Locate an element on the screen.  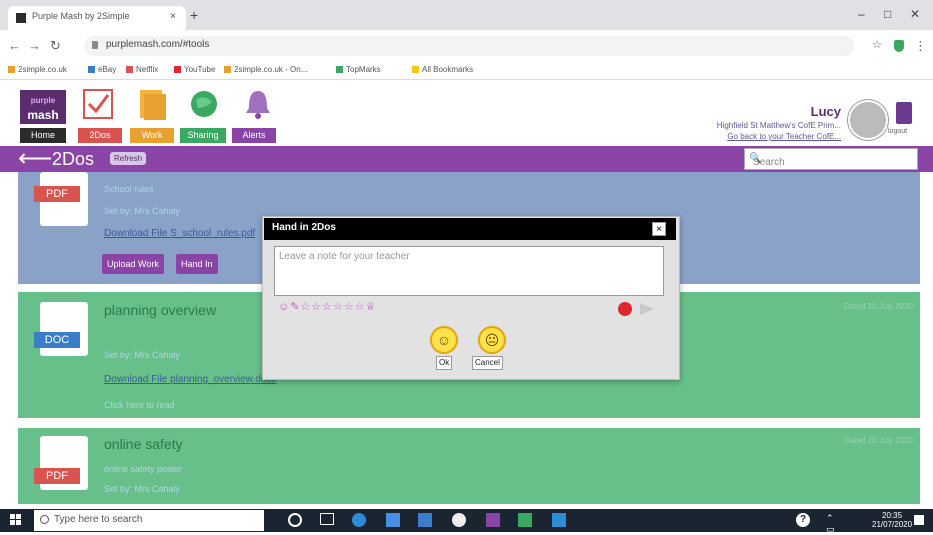
search-placeholder: 🔍 Search is located at coordinates (767, 160).